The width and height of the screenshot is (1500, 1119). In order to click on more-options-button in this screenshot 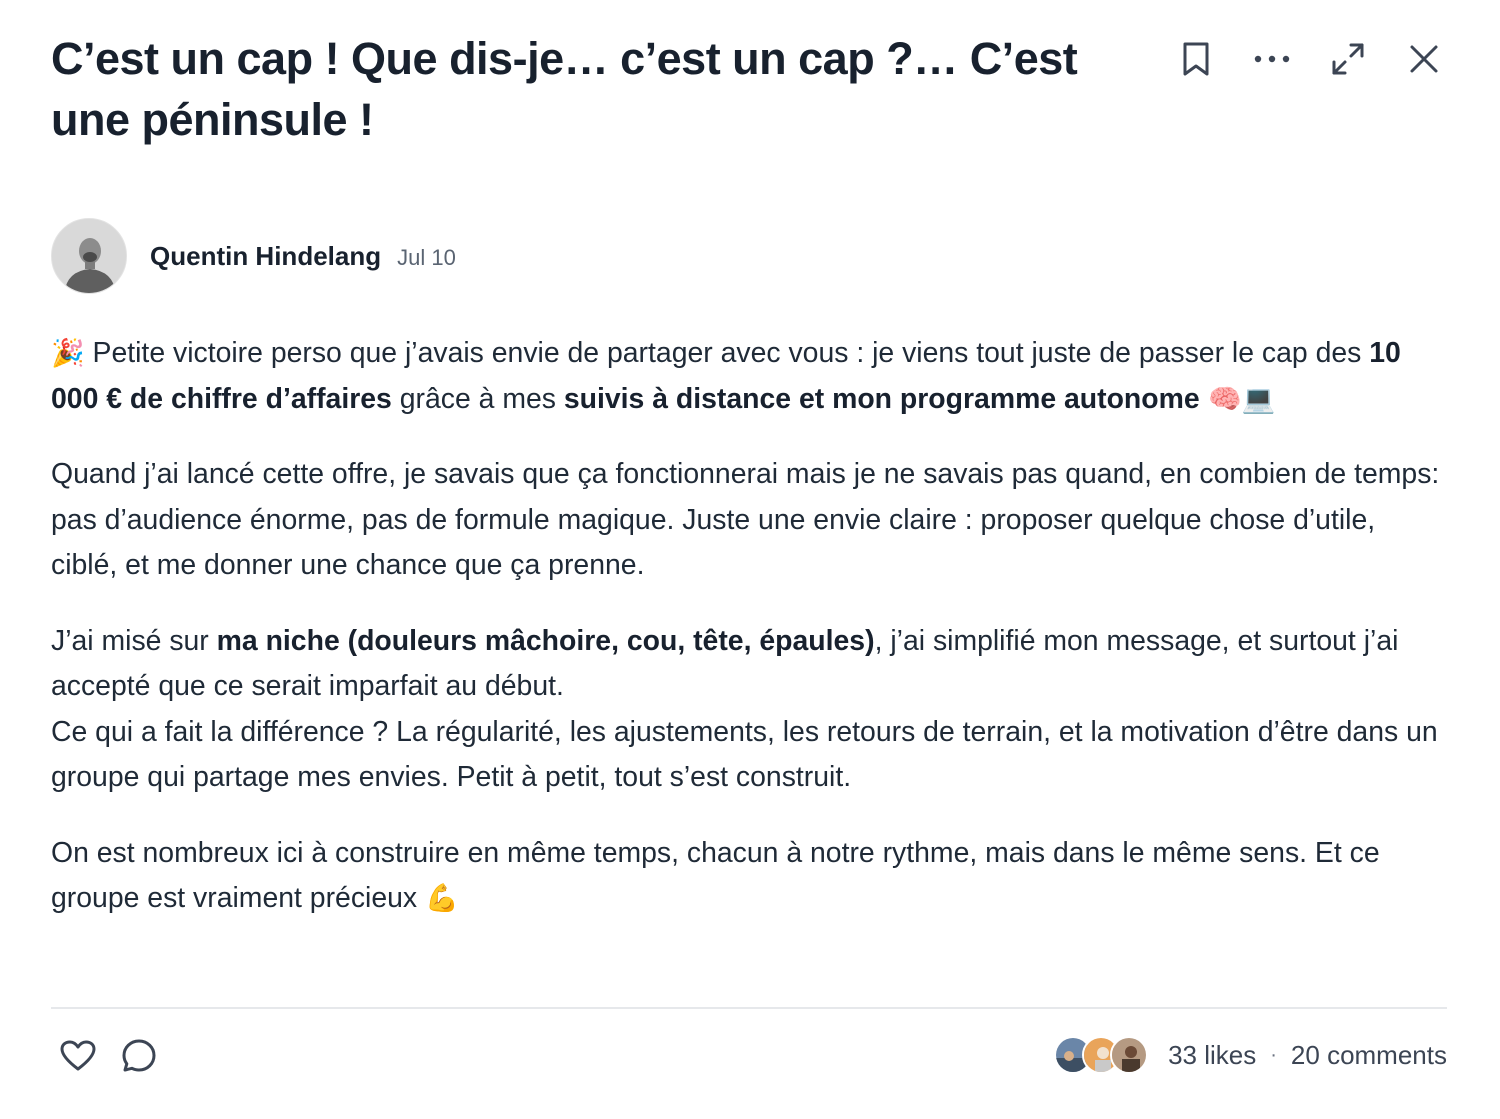, I will do `click(1272, 59)`.